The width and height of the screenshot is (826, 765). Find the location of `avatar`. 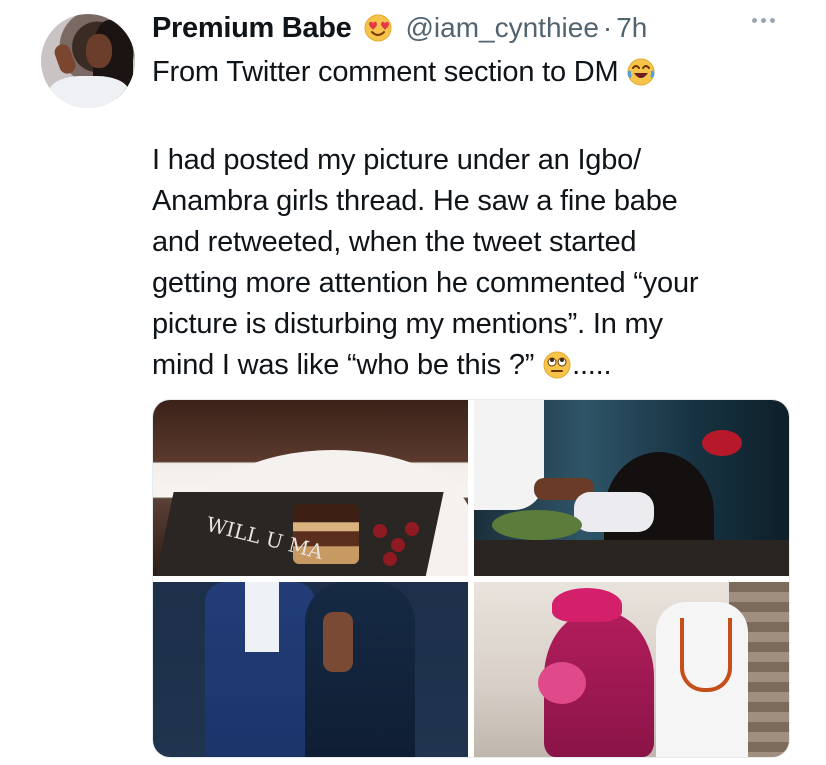

avatar is located at coordinates (88, 61).